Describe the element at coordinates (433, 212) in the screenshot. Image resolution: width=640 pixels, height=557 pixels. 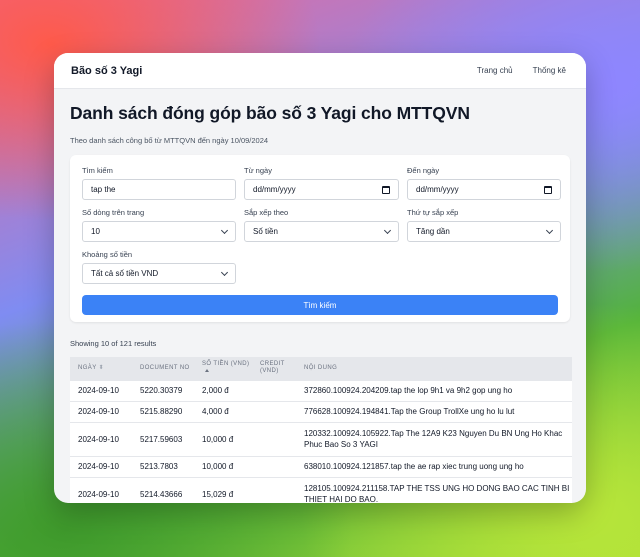
I see `sort-order-label: Thứ tự sắp xếp` at that location.